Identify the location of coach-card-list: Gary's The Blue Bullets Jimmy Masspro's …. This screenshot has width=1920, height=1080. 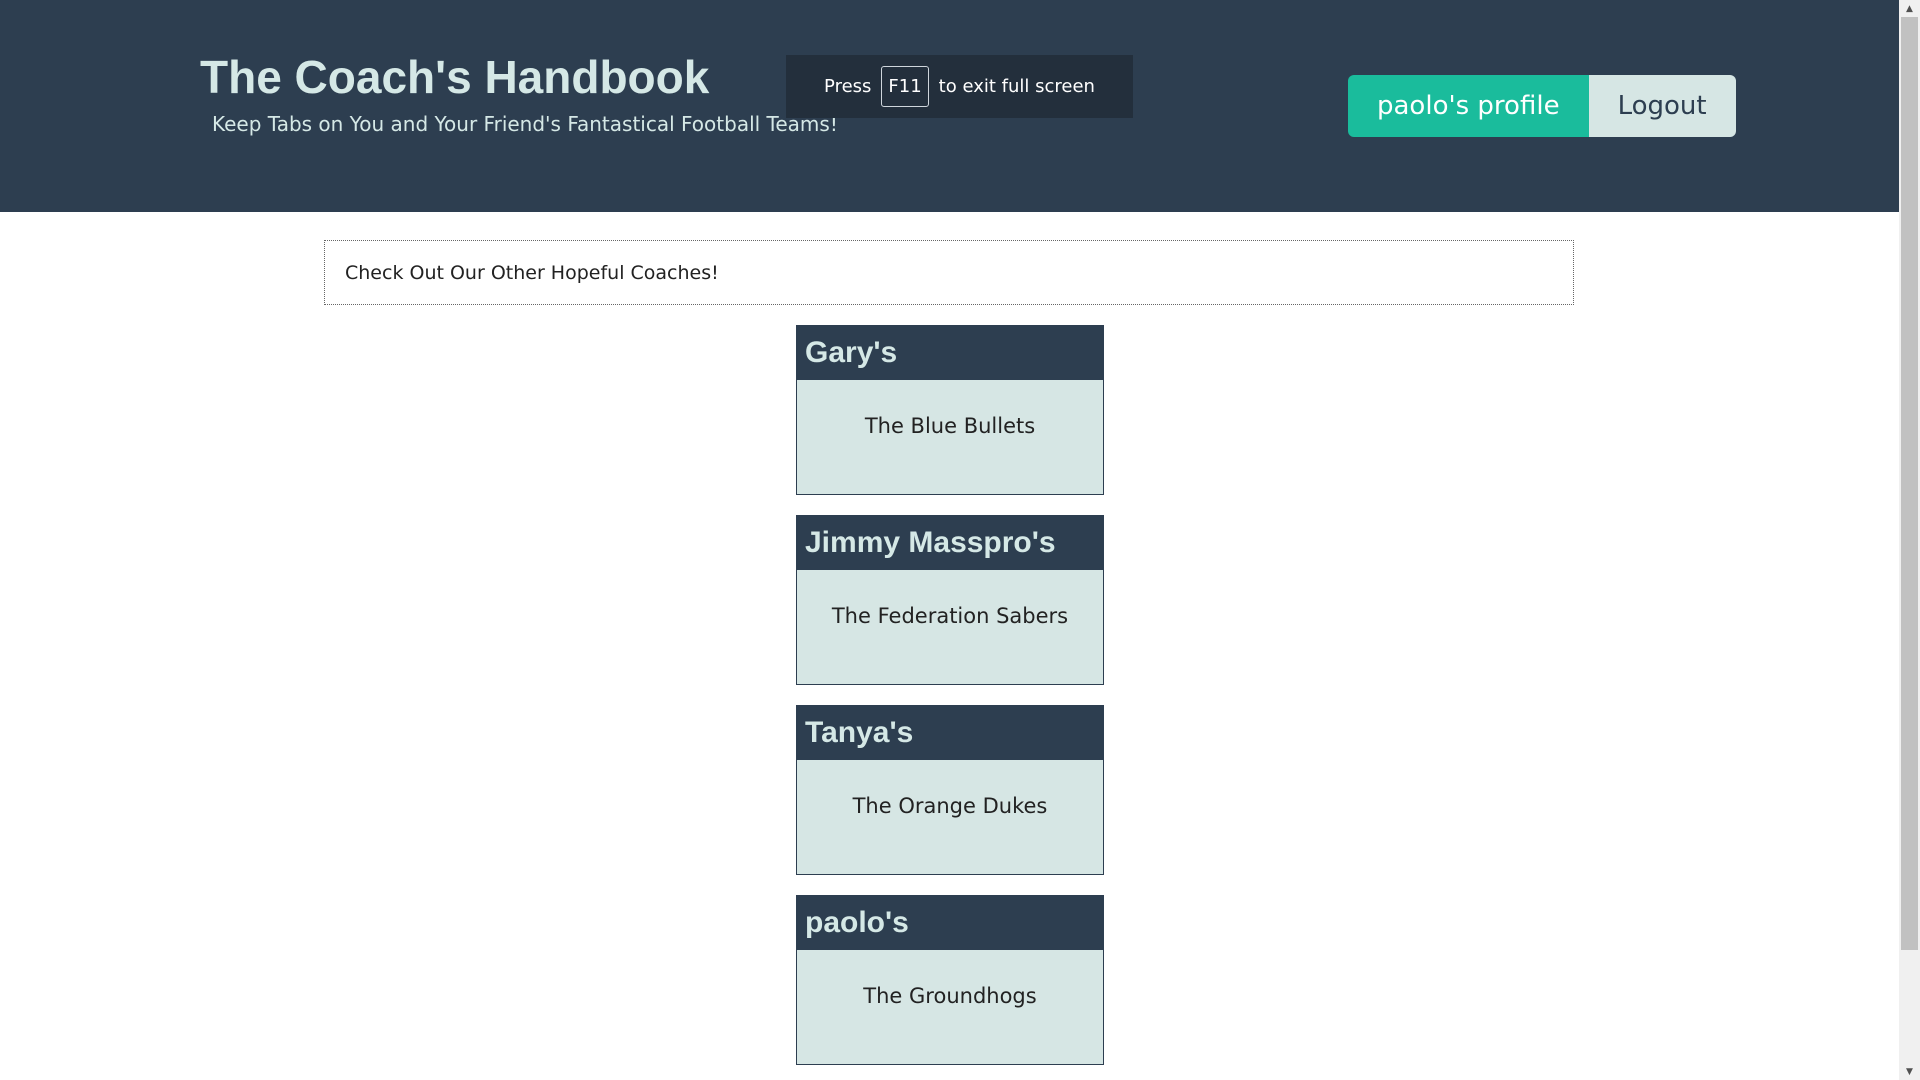
(950, 695).